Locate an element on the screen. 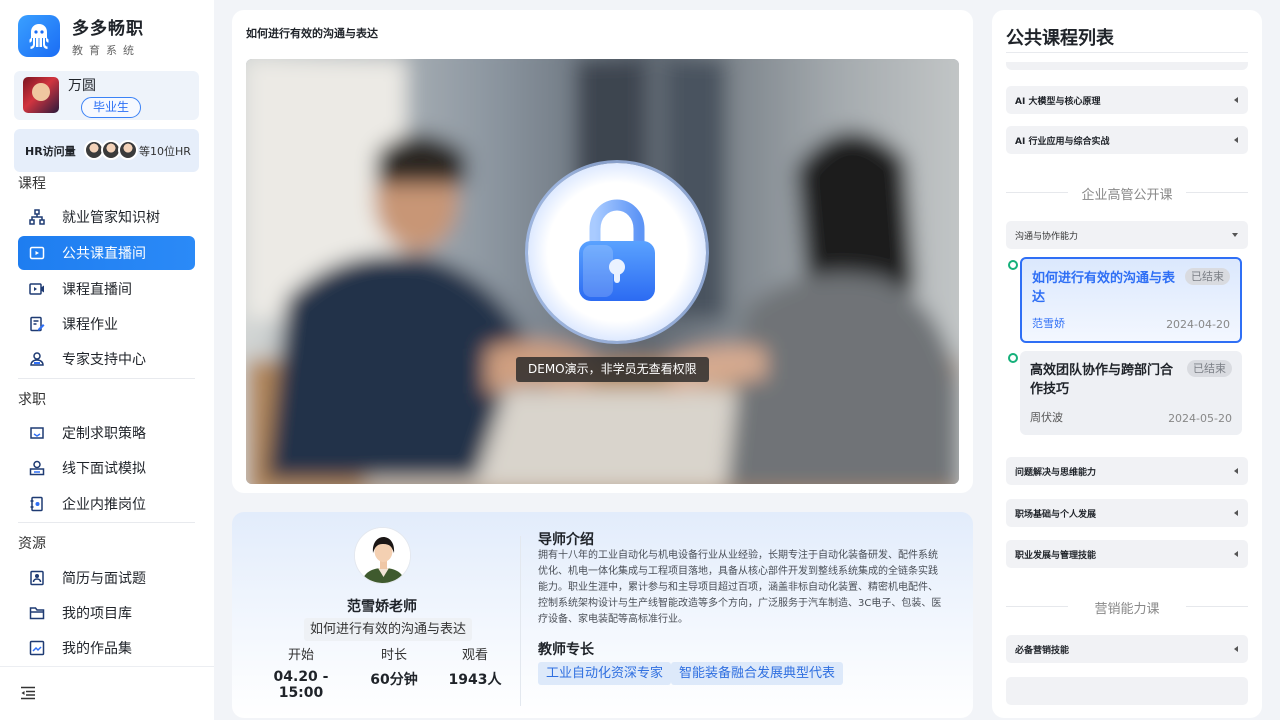  sidebar-item-course-live-room: 课程直播间 is located at coordinates (106, 289).